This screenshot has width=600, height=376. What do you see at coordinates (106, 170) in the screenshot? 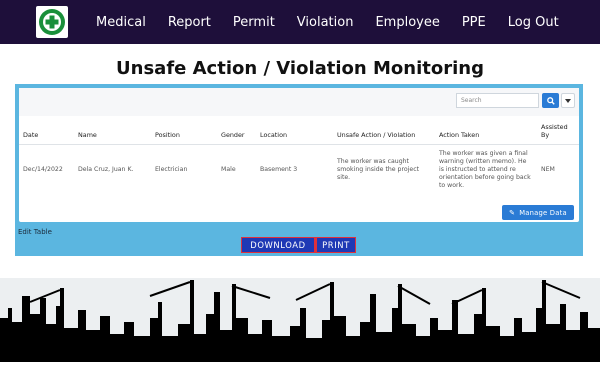
I see `cell-name: Dela Cruz, Juan K.` at bounding box center [106, 170].